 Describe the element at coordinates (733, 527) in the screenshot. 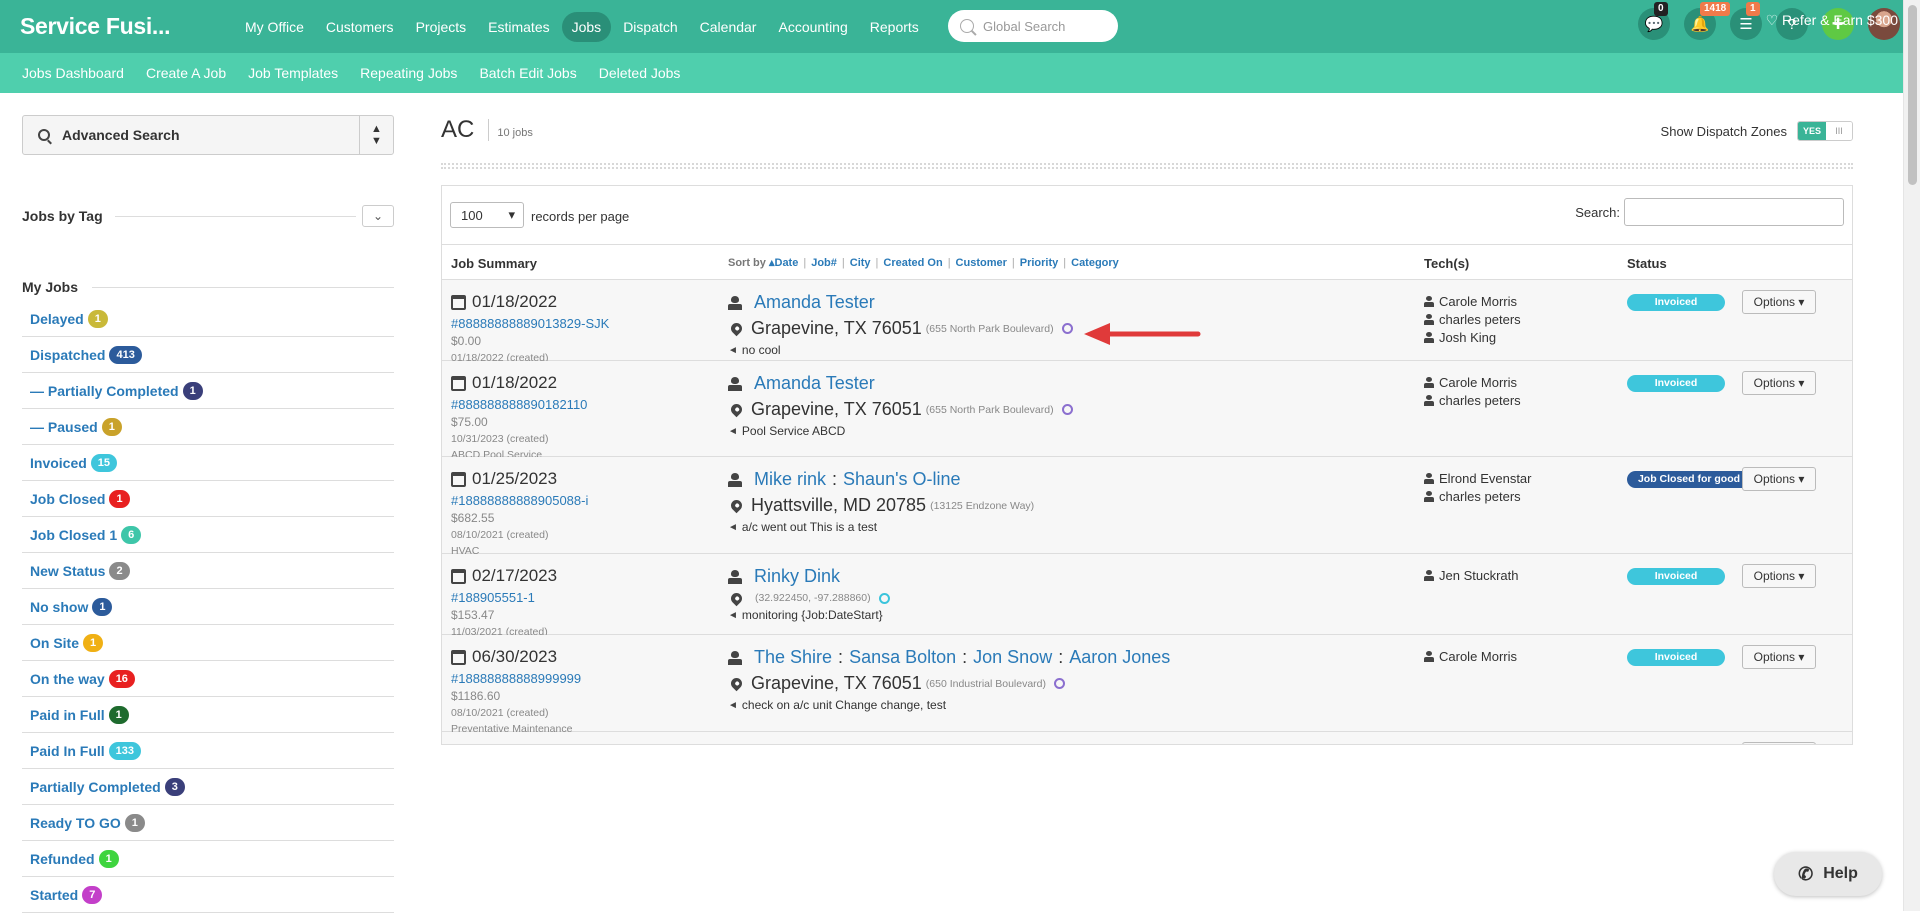

I see `megaphone-icon: ◄` at that location.